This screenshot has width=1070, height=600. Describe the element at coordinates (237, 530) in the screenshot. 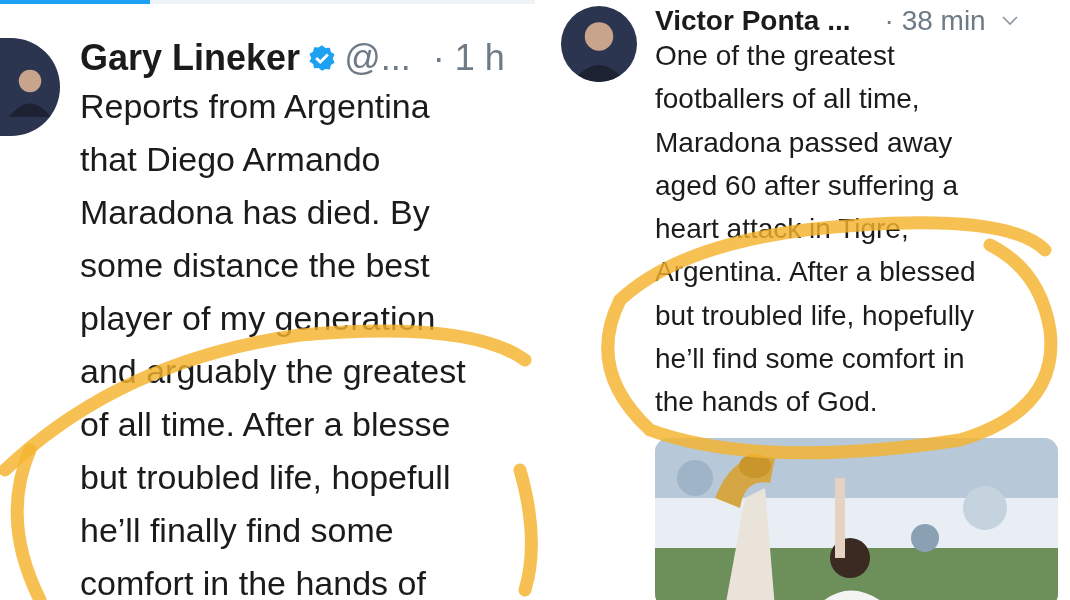

I see `tweet-text-line: he’ll finally find some` at that location.